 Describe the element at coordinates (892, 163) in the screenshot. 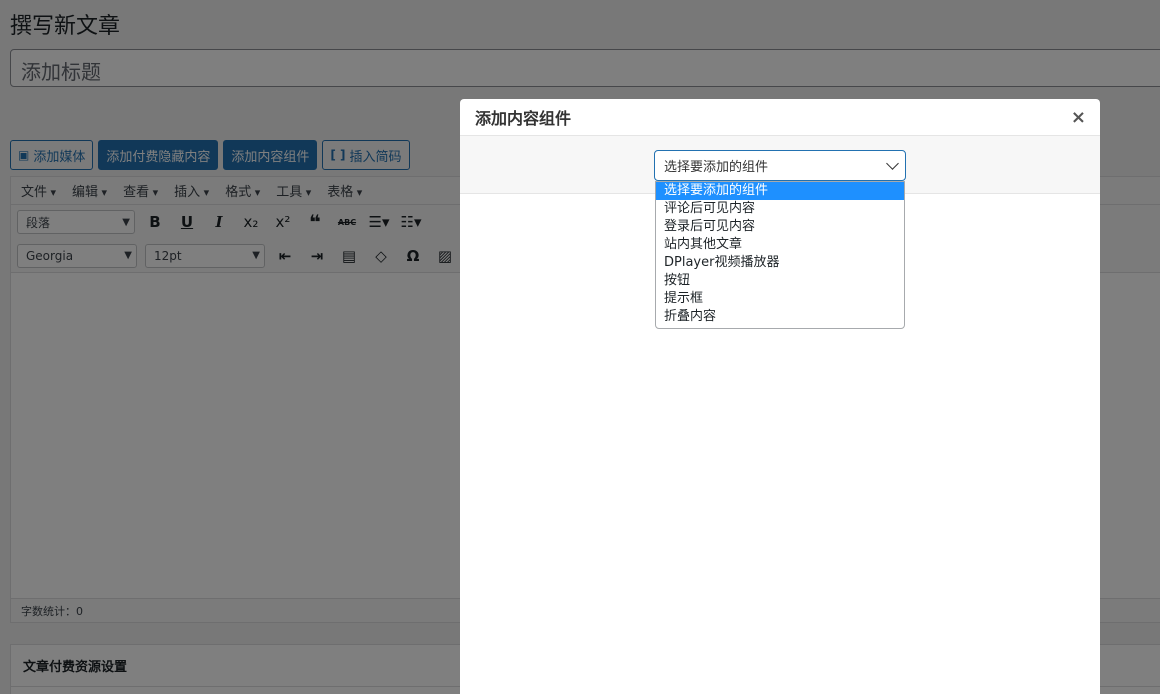

I see `chevron-down-icon` at that location.